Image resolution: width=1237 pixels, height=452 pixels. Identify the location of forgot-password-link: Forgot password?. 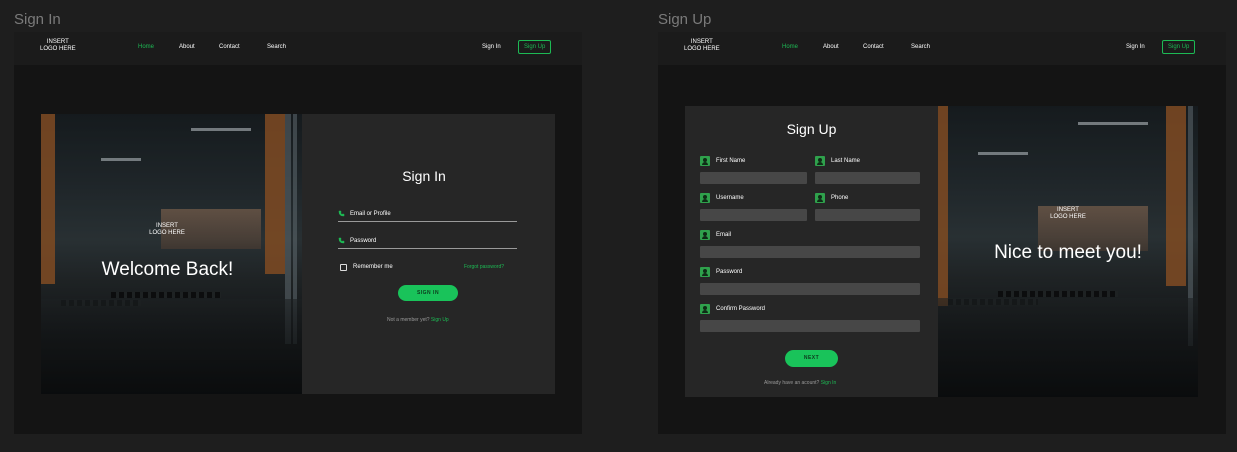
(484, 267).